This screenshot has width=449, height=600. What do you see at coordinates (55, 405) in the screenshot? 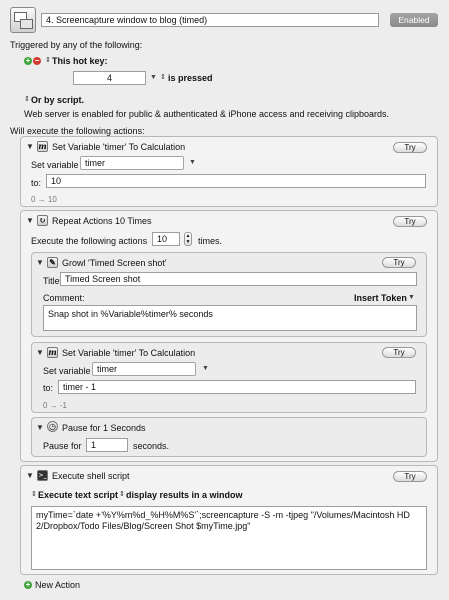
I see `calculation-preview: 0 → -1` at bounding box center [55, 405].